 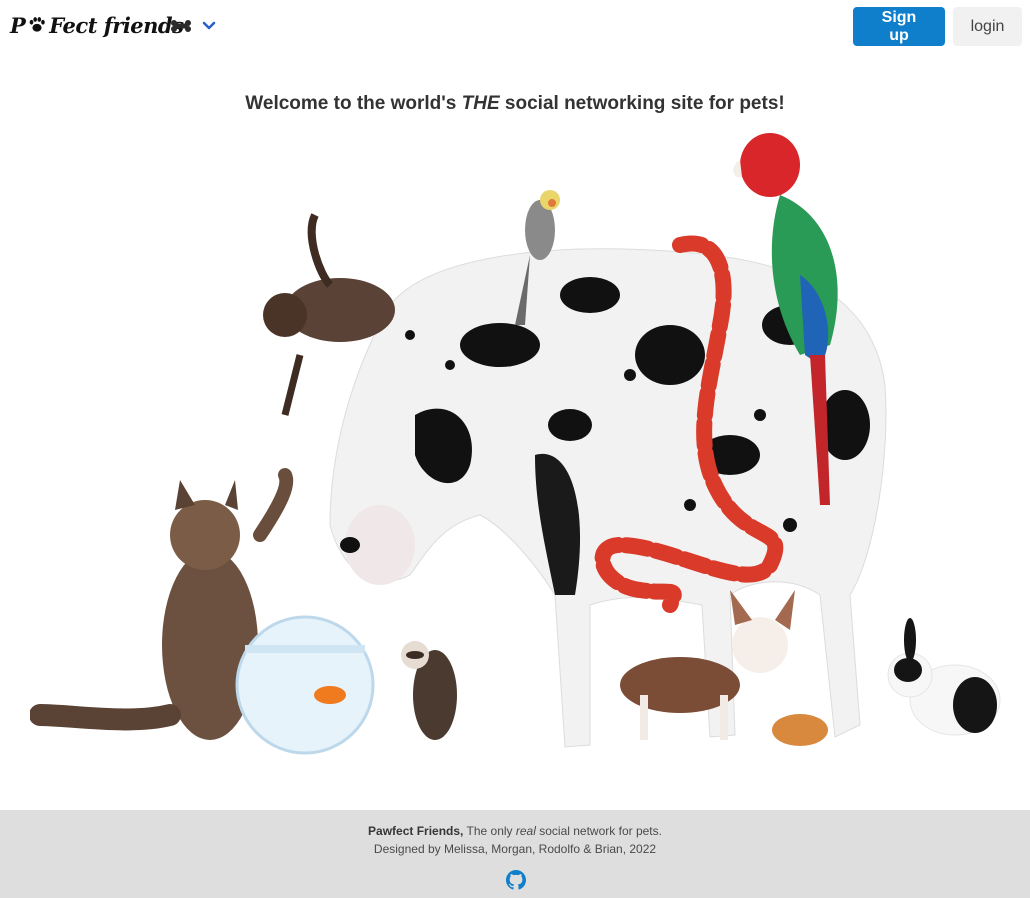 What do you see at coordinates (800, 730) in the screenshot?
I see `hamster-figure` at bounding box center [800, 730].